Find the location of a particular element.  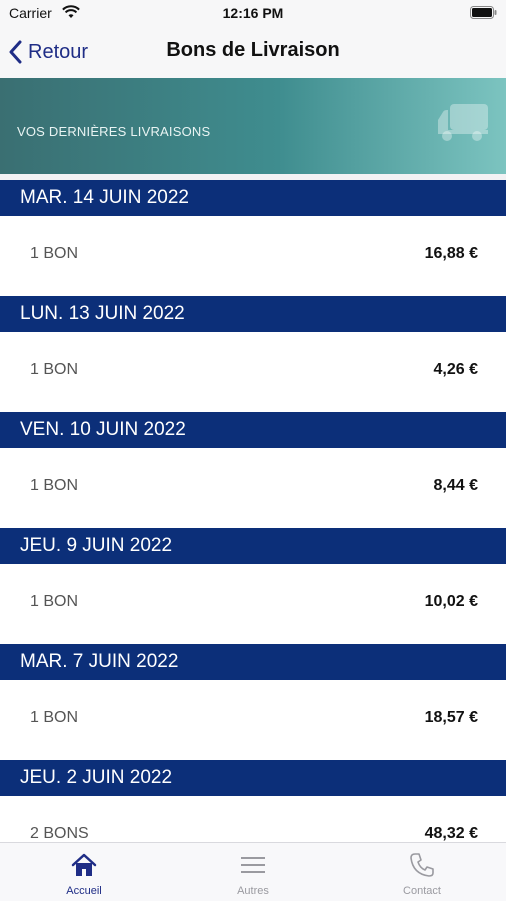

tab-contact: Contact is located at coordinates (422, 872).